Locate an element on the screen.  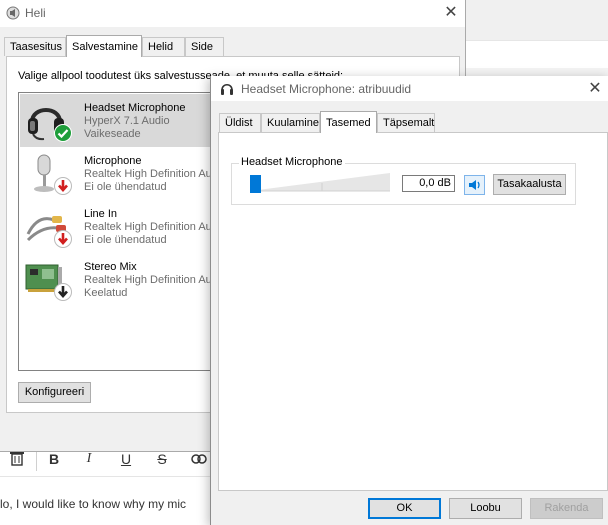
configure-button: Konfigureeri is located at coordinates (54, 392).